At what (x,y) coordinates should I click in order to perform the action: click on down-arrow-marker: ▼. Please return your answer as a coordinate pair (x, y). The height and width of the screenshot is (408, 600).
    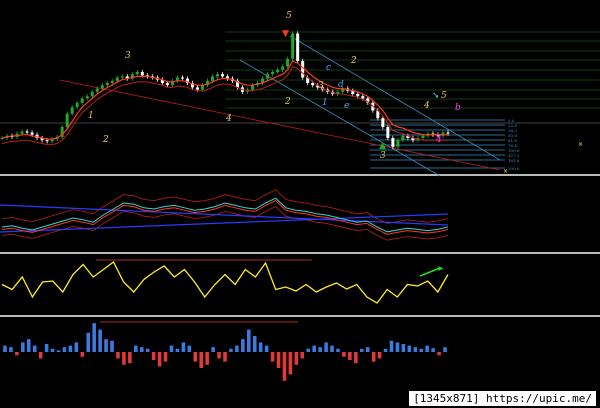
    Looking at the image, I should click on (285, 34).